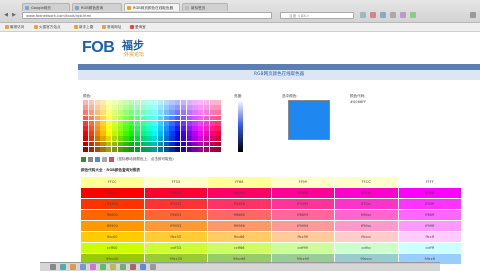 The image size is (480, 271). What do you see at coordinates (429, 204) in the screenshot?
I see `color-cell: ff33ff` at bounding box center [429, 204].